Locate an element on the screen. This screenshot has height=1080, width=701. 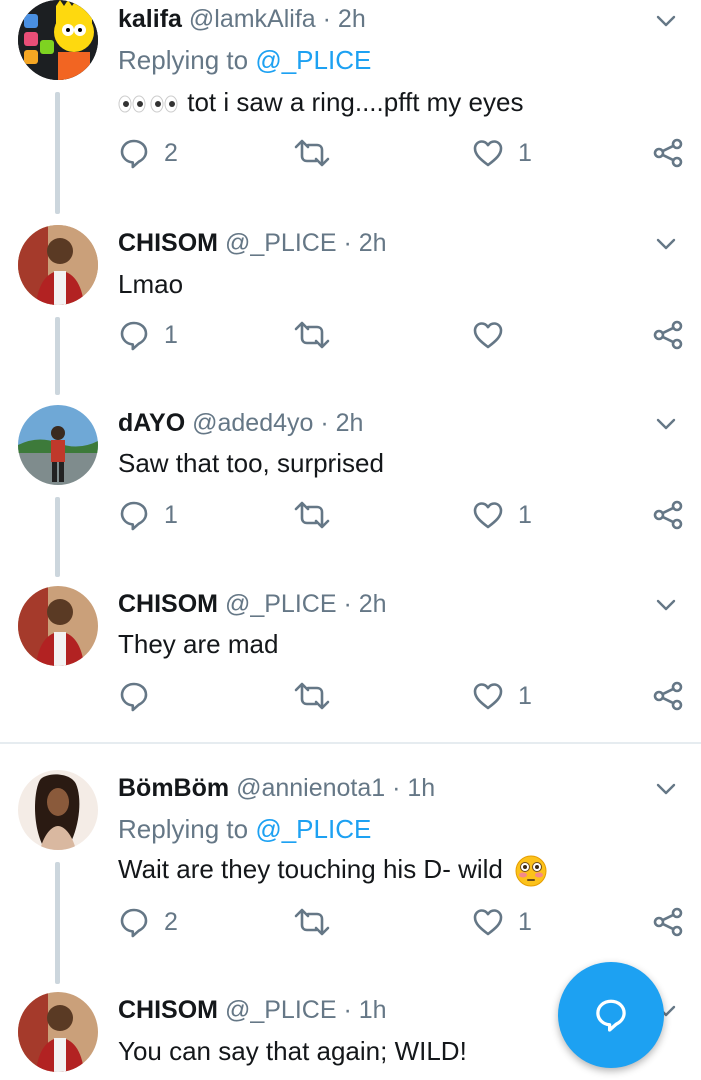
tweet-text: Lmao is located at coordinates (151, 284).